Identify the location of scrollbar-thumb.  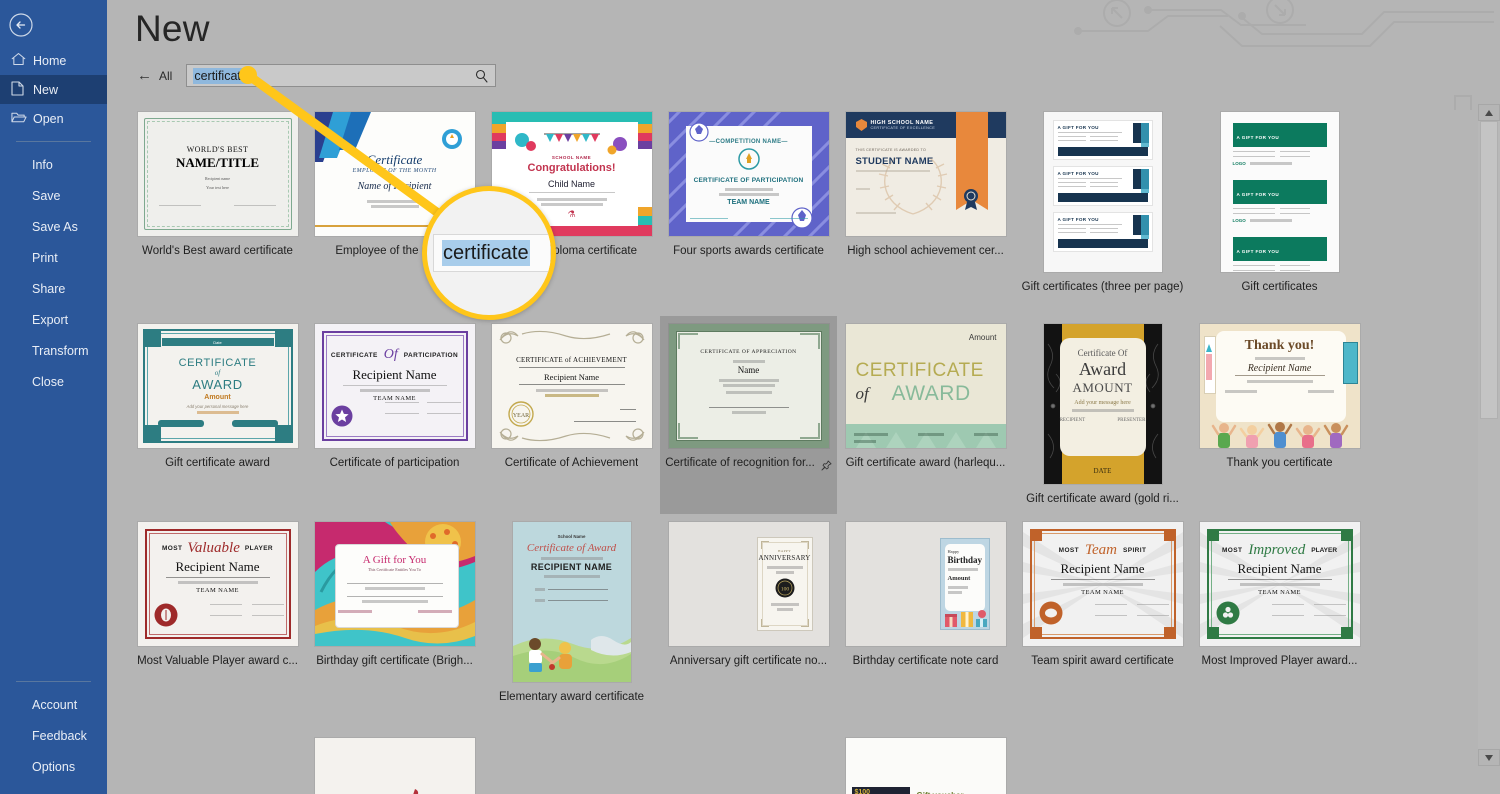
(1489, 270).